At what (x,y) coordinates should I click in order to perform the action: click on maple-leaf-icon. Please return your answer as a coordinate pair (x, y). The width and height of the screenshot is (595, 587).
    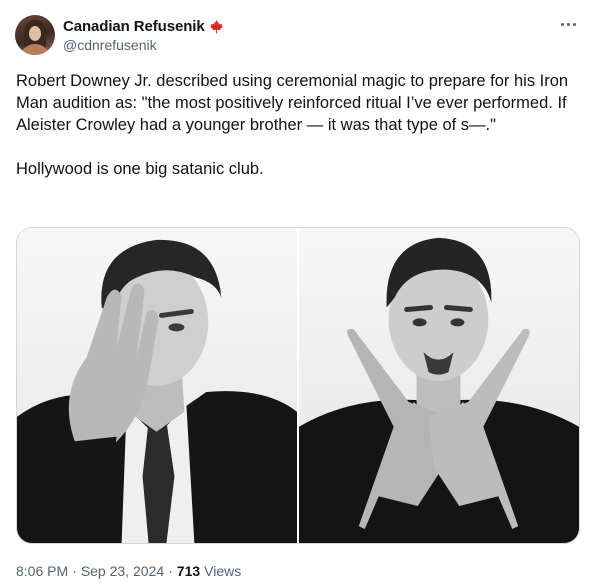
    Looking at the image, I should click on (216, 26).